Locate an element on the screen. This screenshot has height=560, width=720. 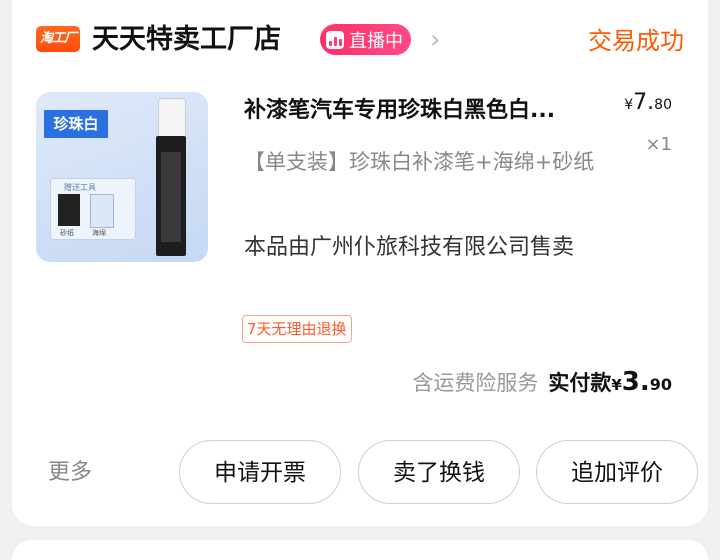
order-status: 交易成功 is located at coordinates (636, 41).